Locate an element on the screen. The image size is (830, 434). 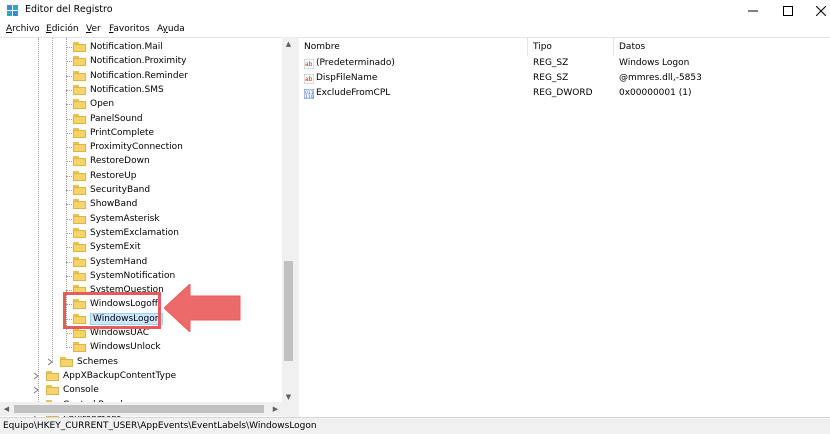
tree-item: PrintComplete is located at coordinates (113, 133).